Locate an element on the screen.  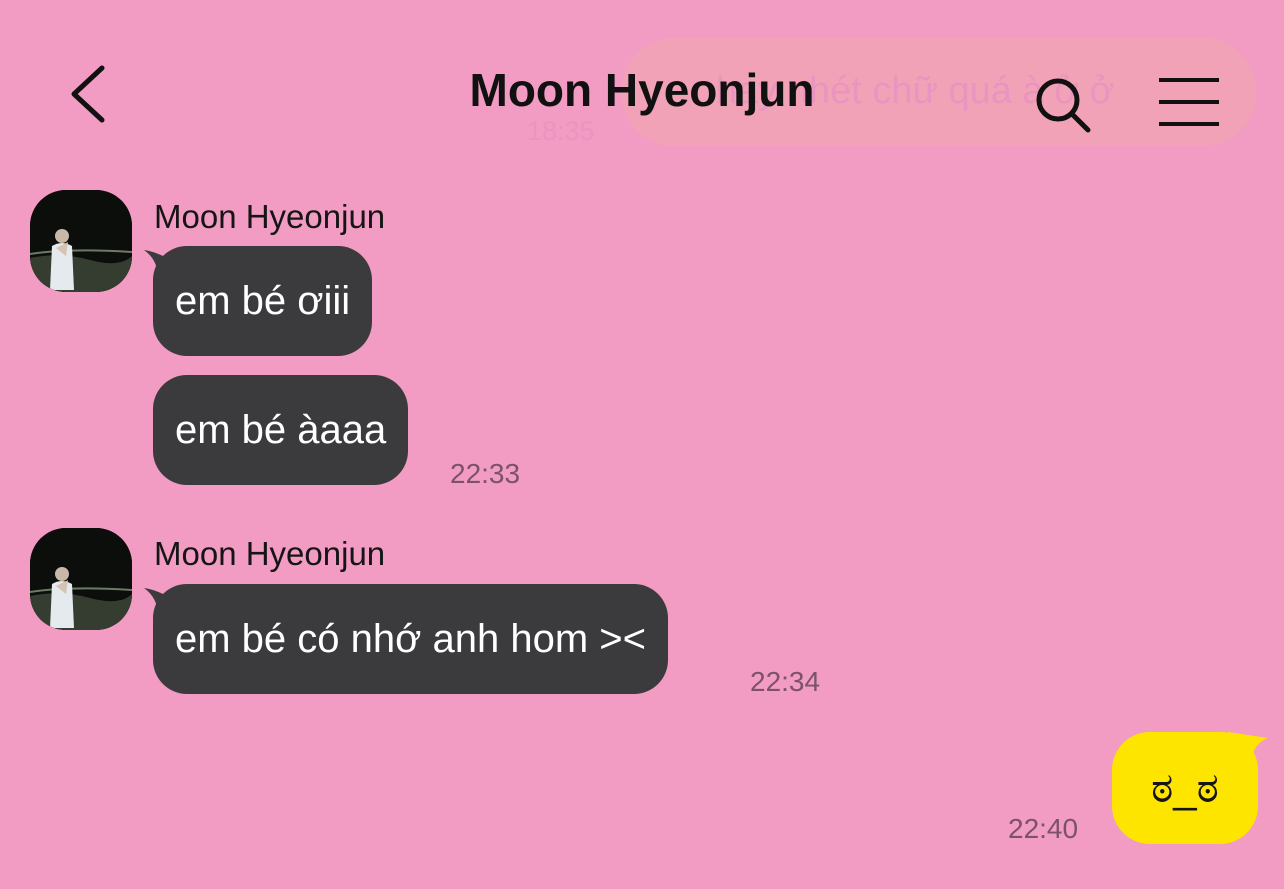
hamburger-menu-icon is located at coordinates (1189, 102).